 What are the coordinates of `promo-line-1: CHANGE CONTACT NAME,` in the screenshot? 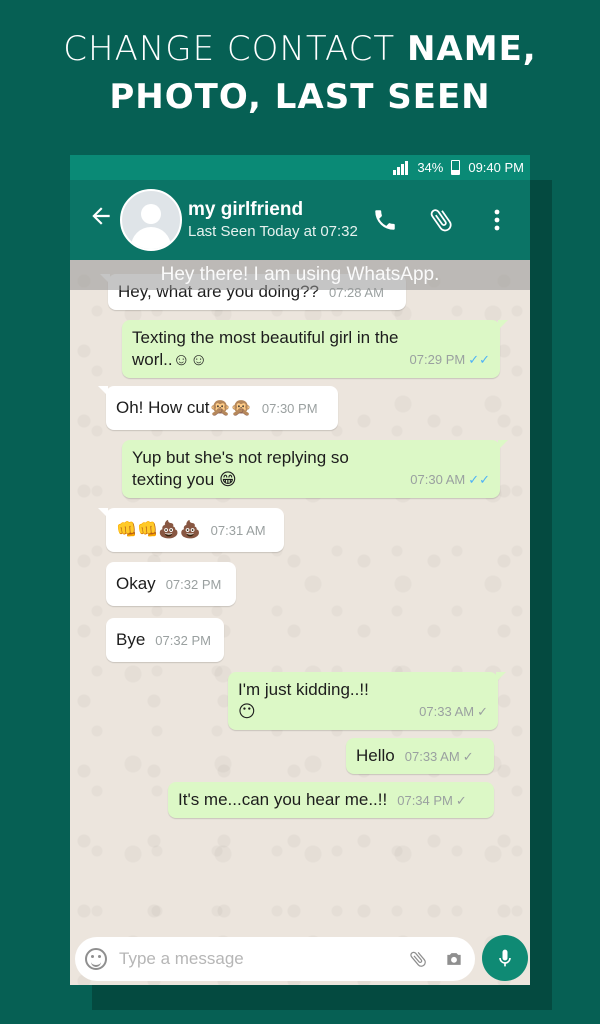 It's located at (300, 49).